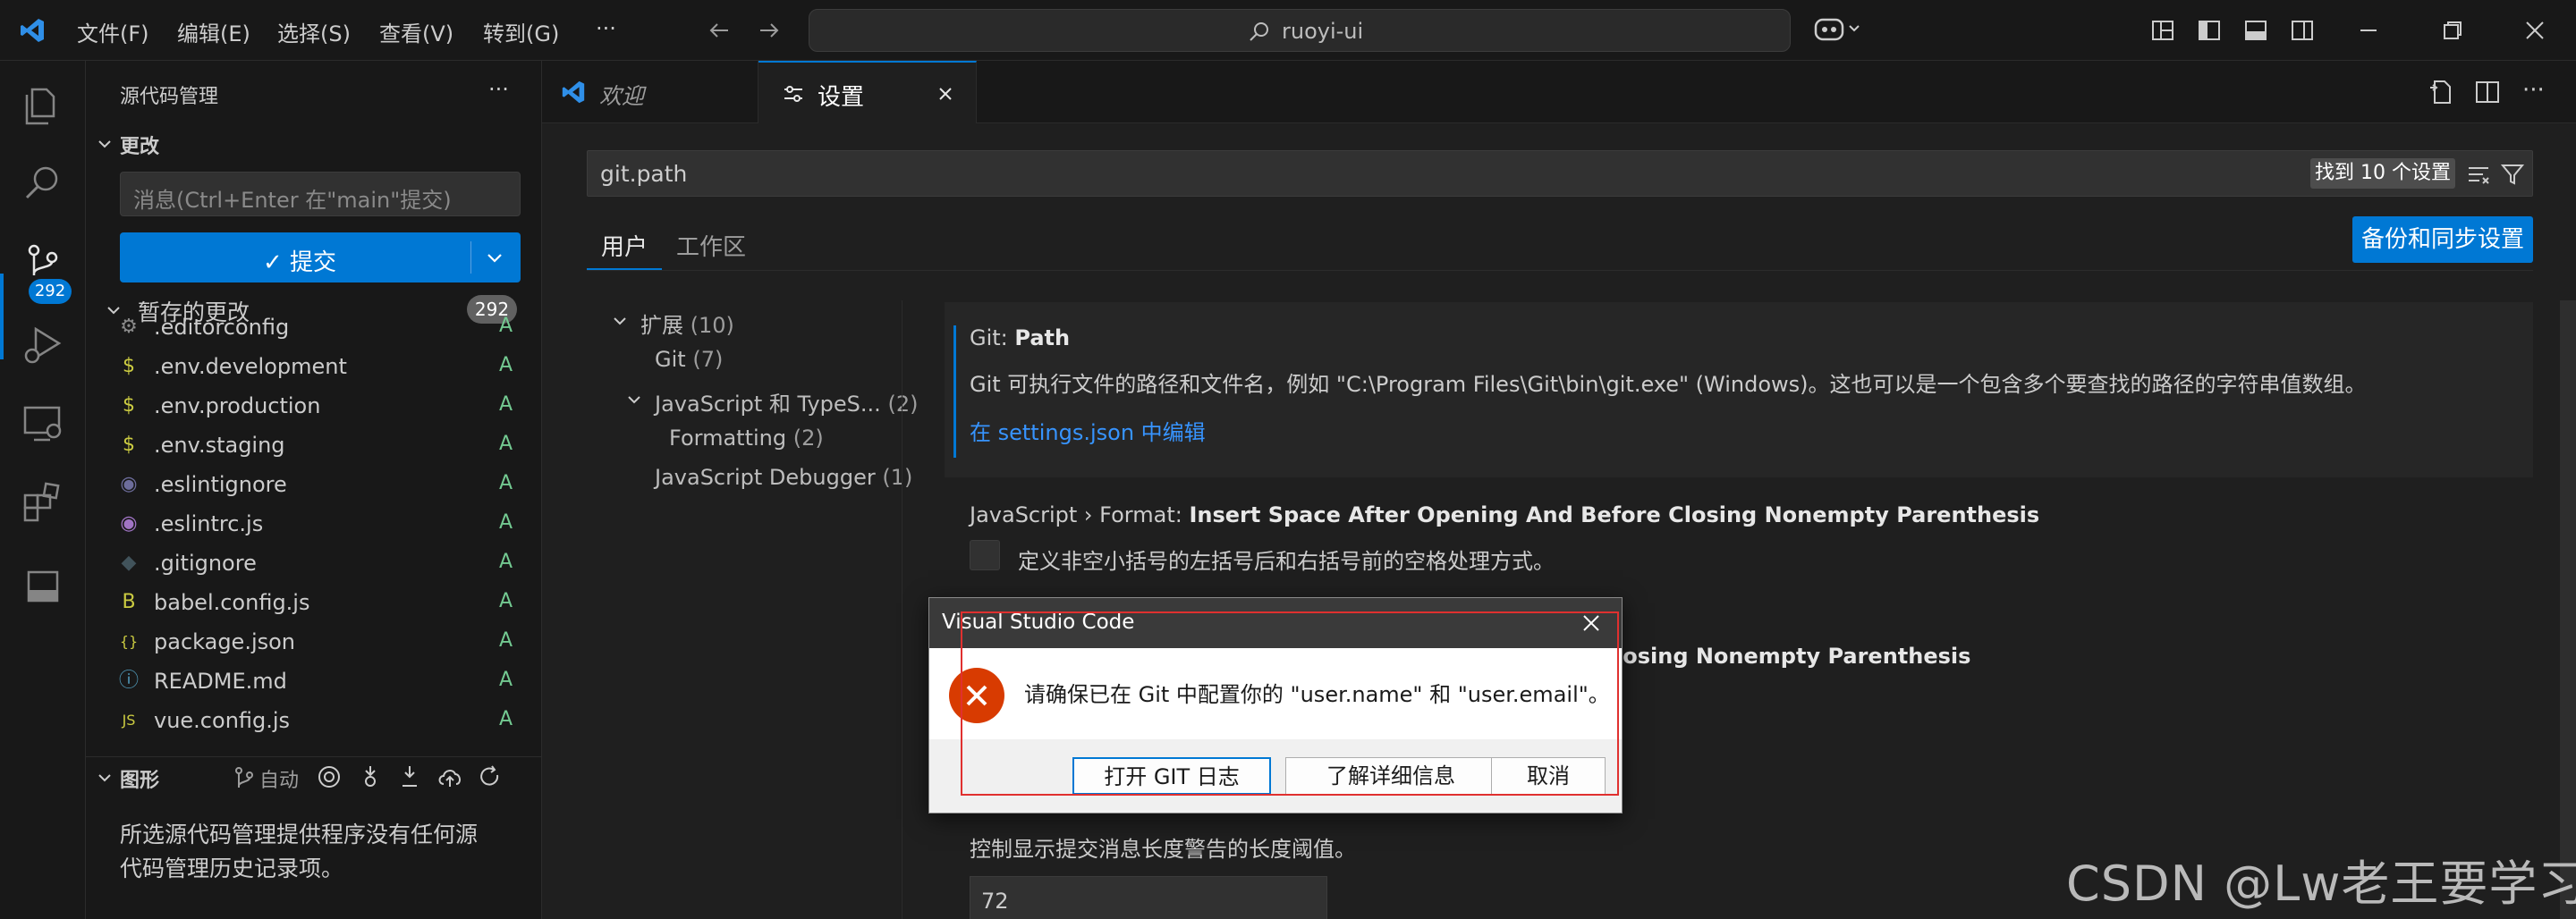 This screenshot has height=919, width=2576. Describe the element at coordinates (2255, 30) in the screenshot. I see `toggle-panel-icon` at that location.